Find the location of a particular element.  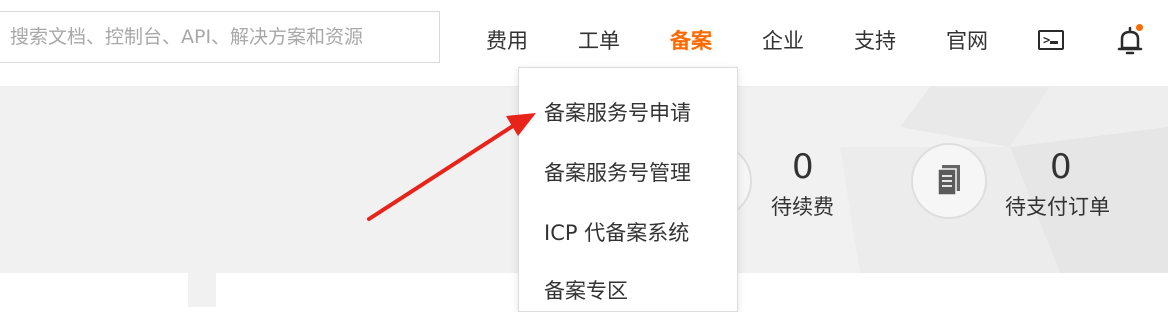

search-box is located at coordinates (220, 37).